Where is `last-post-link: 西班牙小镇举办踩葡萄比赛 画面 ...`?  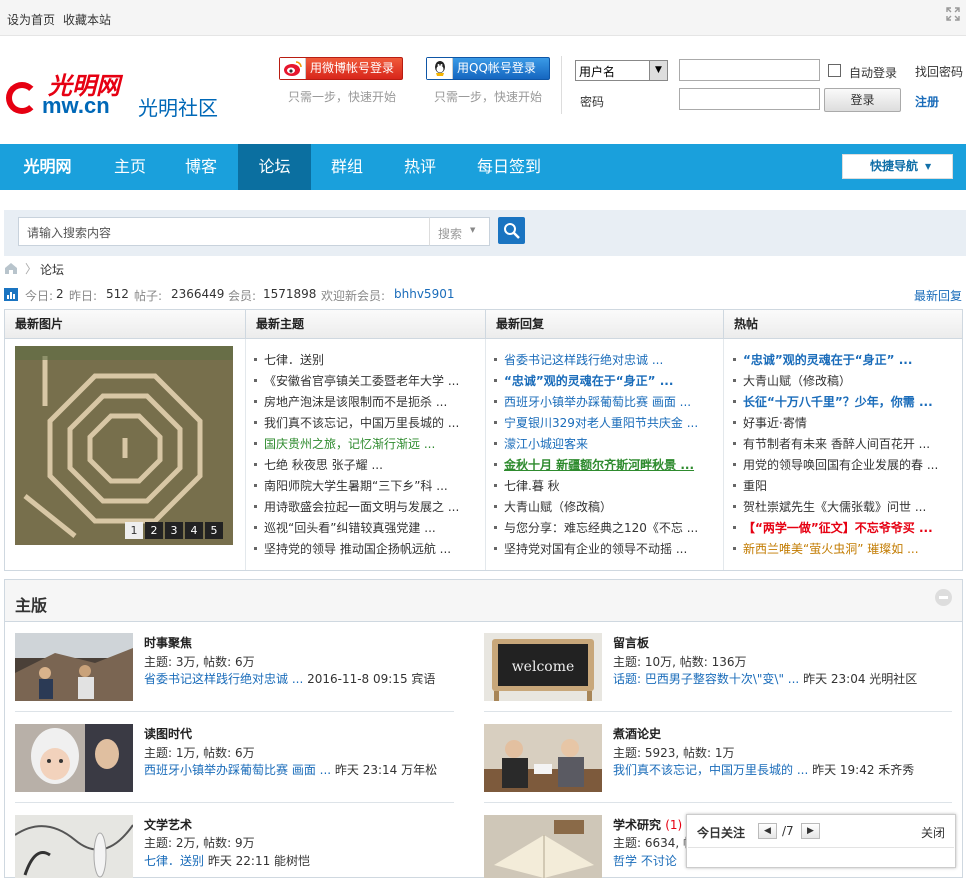 last-post-link: 西班牙小镇举办踩葡萄比赛 画面 ... is located at coordinates (237, 770).